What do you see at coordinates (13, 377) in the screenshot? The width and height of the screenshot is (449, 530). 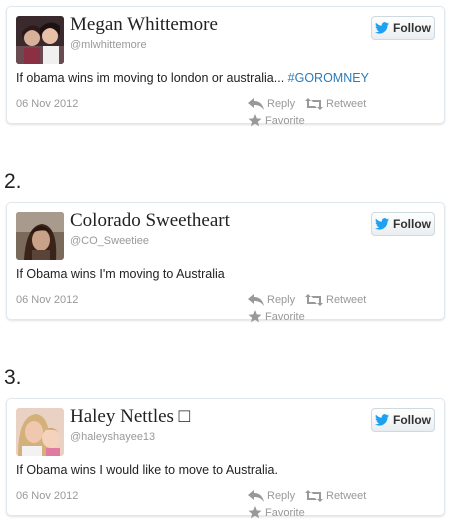 I see `list-number: 3.` at bounding box center [13, 377].